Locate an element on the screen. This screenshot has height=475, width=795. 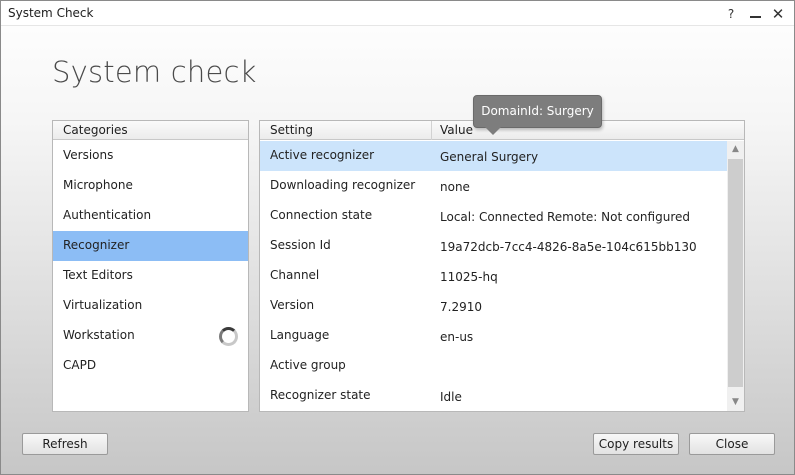
column-header-setting: Setting is located at coordinates (291, 130).